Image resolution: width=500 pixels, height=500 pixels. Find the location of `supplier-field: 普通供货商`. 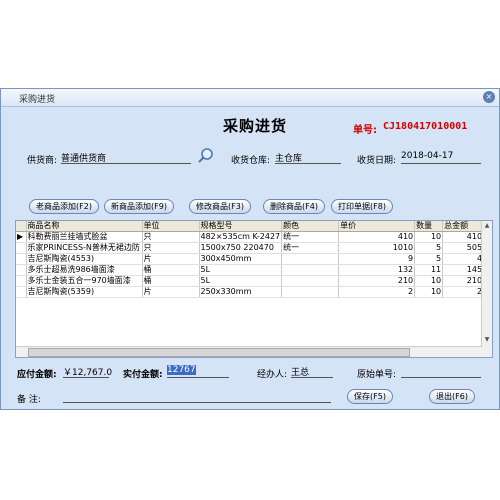

supplier-field: 普通供货商 is located at coordinates (126, 157).